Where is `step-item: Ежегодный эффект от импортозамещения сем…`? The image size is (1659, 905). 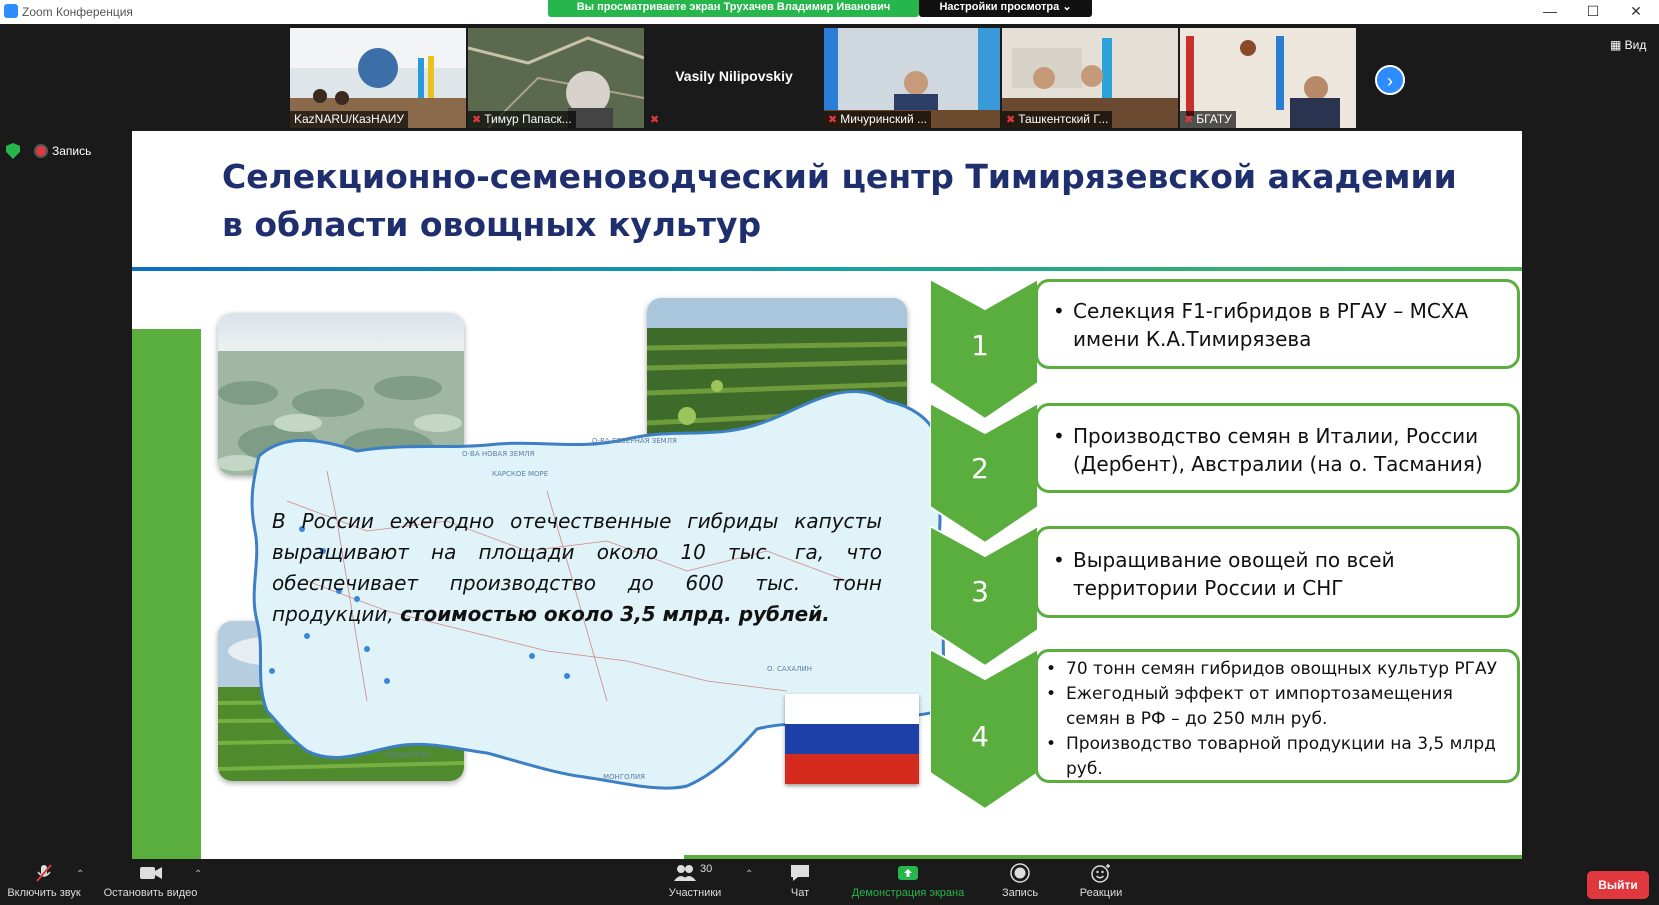 step-item: Ежегодный эффект от импортозамещения сем… is located at coordinates (1276, 707).